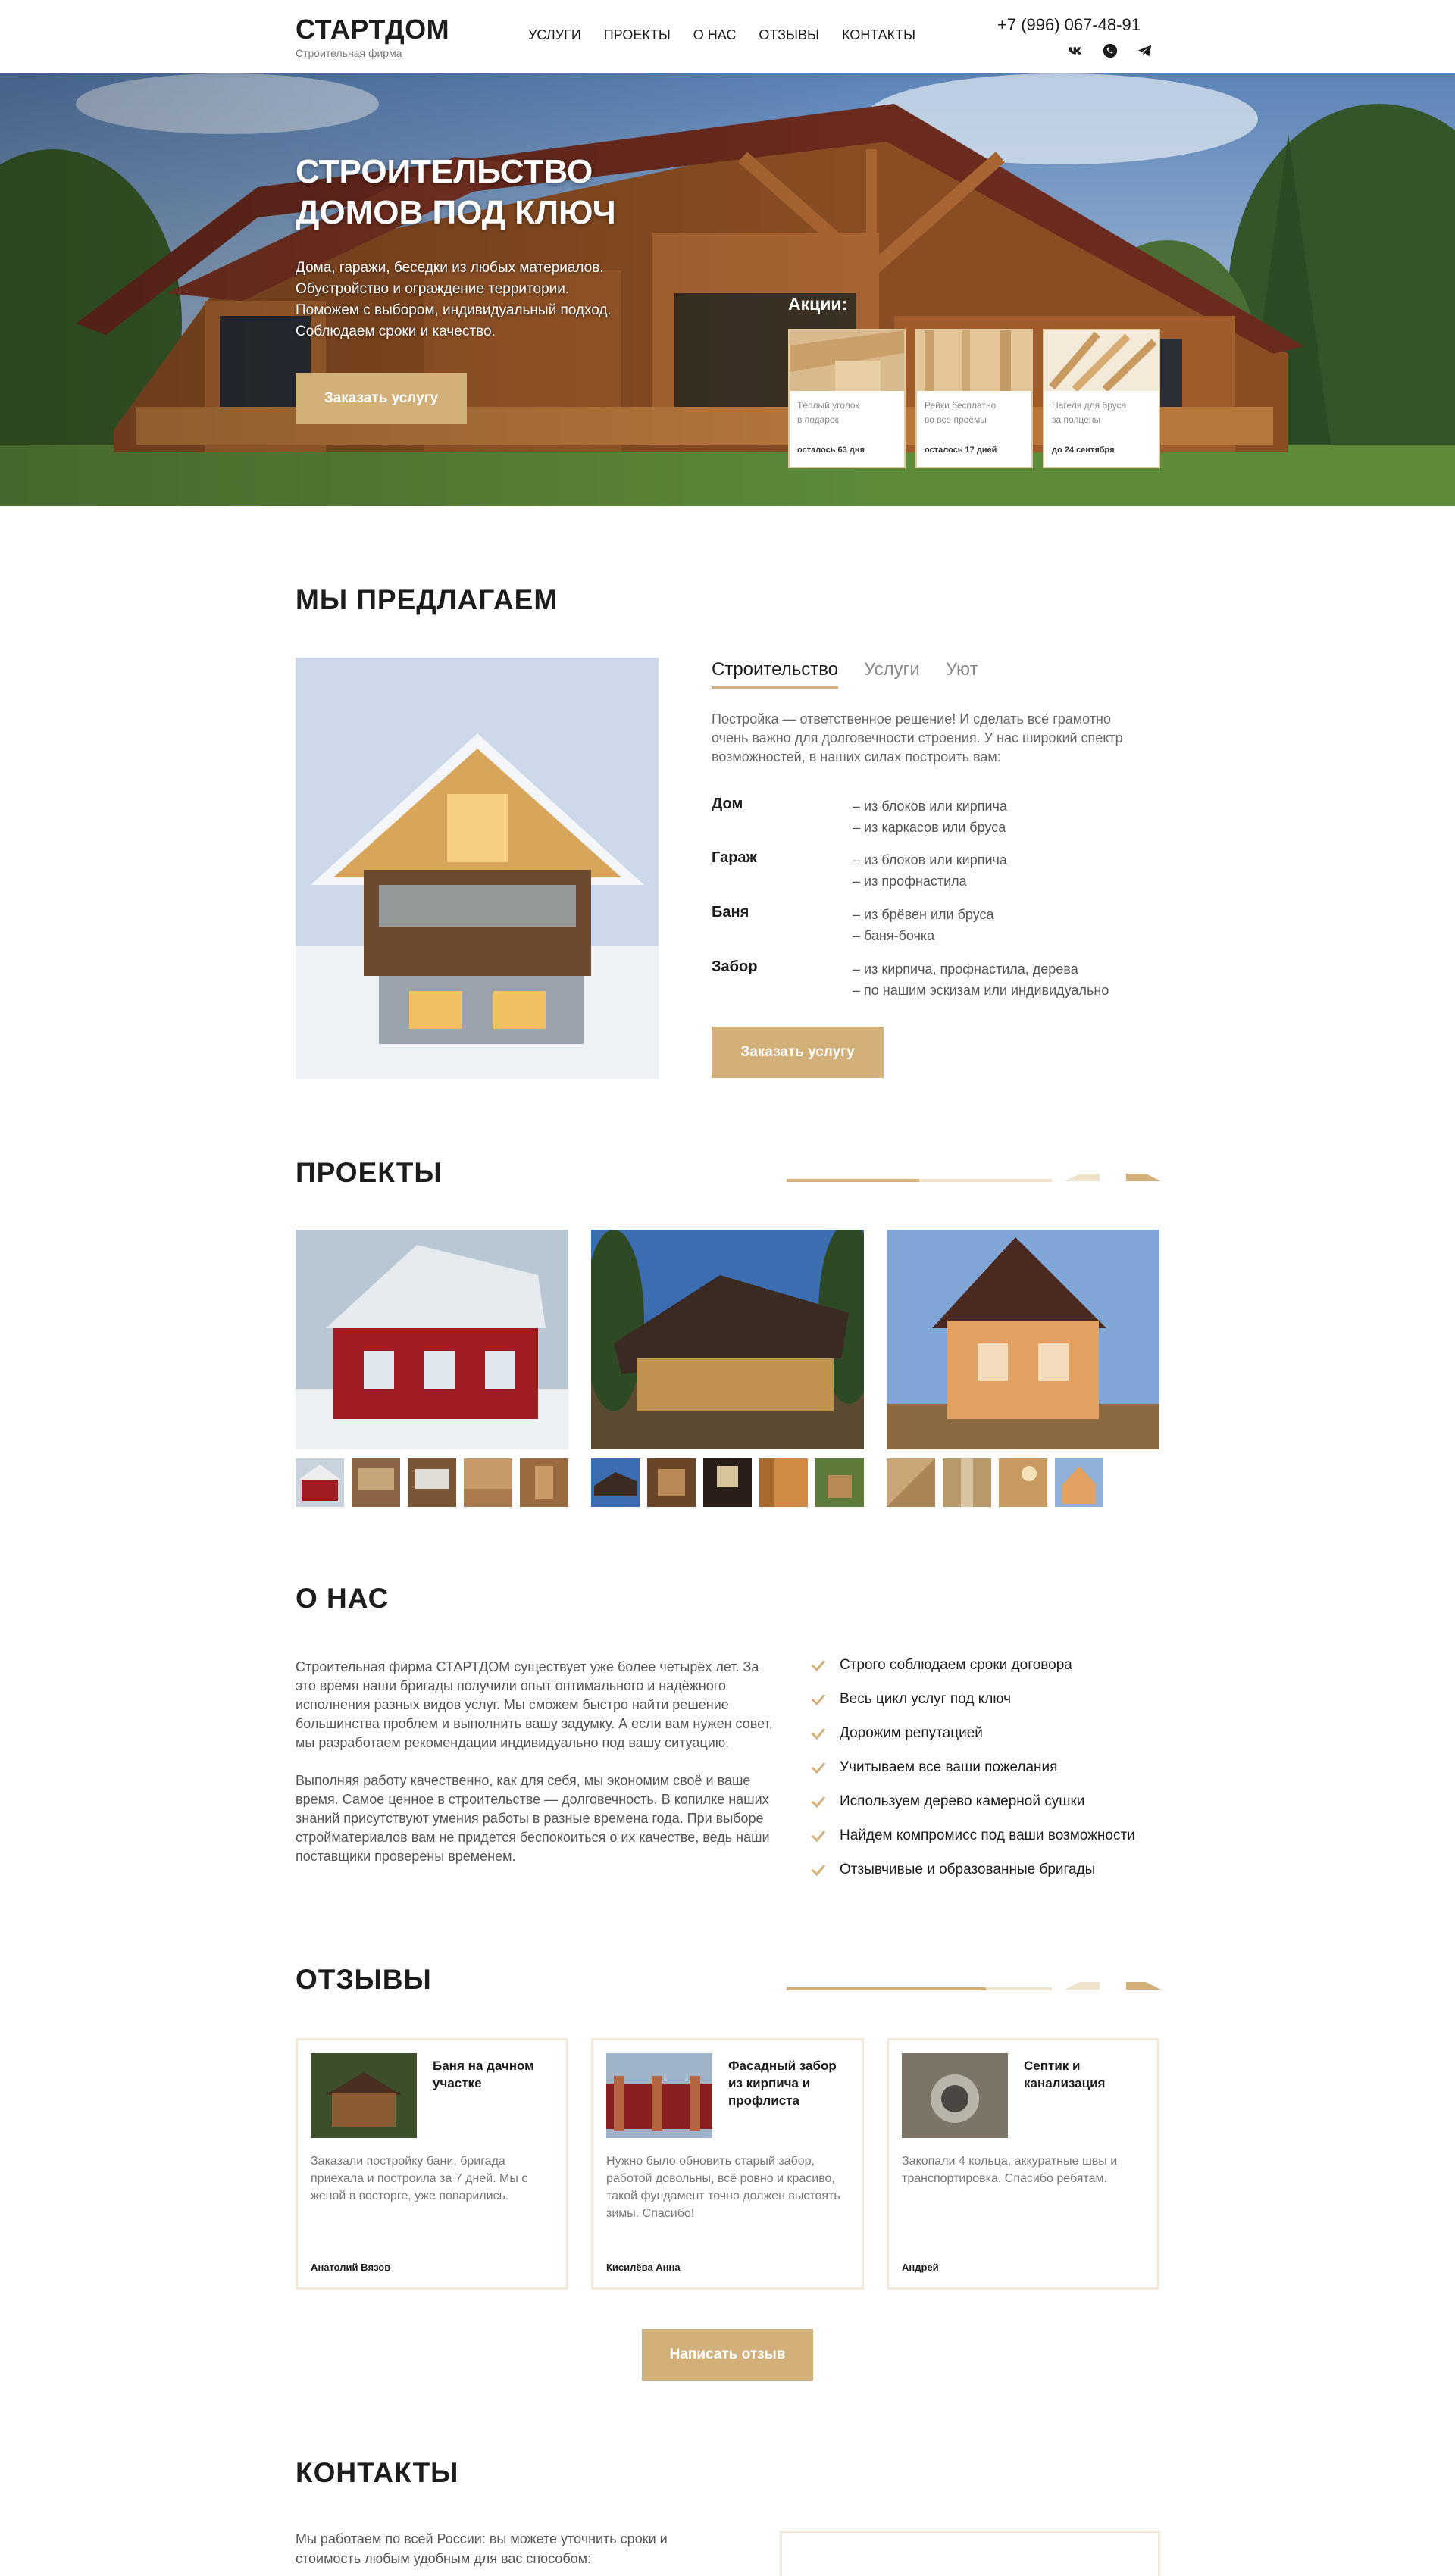 This screenshot has width=1455, height=2576. What do you see at coordinates (782, 2083) in the screenshot?
I see `review-title: Фасадный забор из кирпича и профлиста` at bounding box center [782, 2083].